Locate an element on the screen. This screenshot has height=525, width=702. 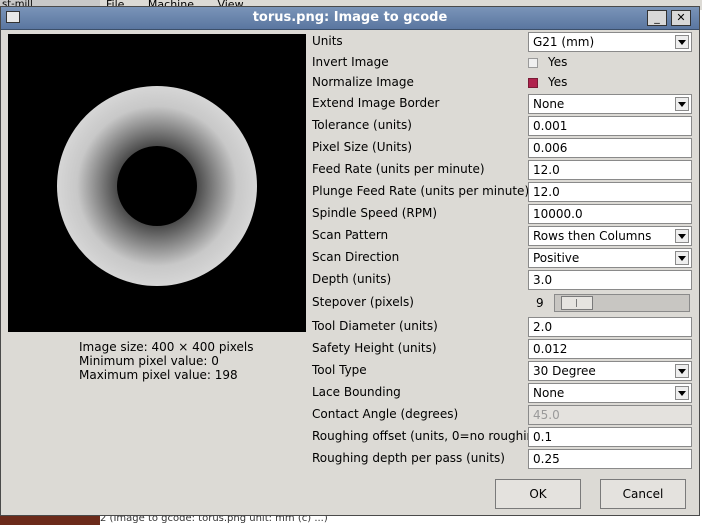
torus-image is located at coordinates (157, 186).